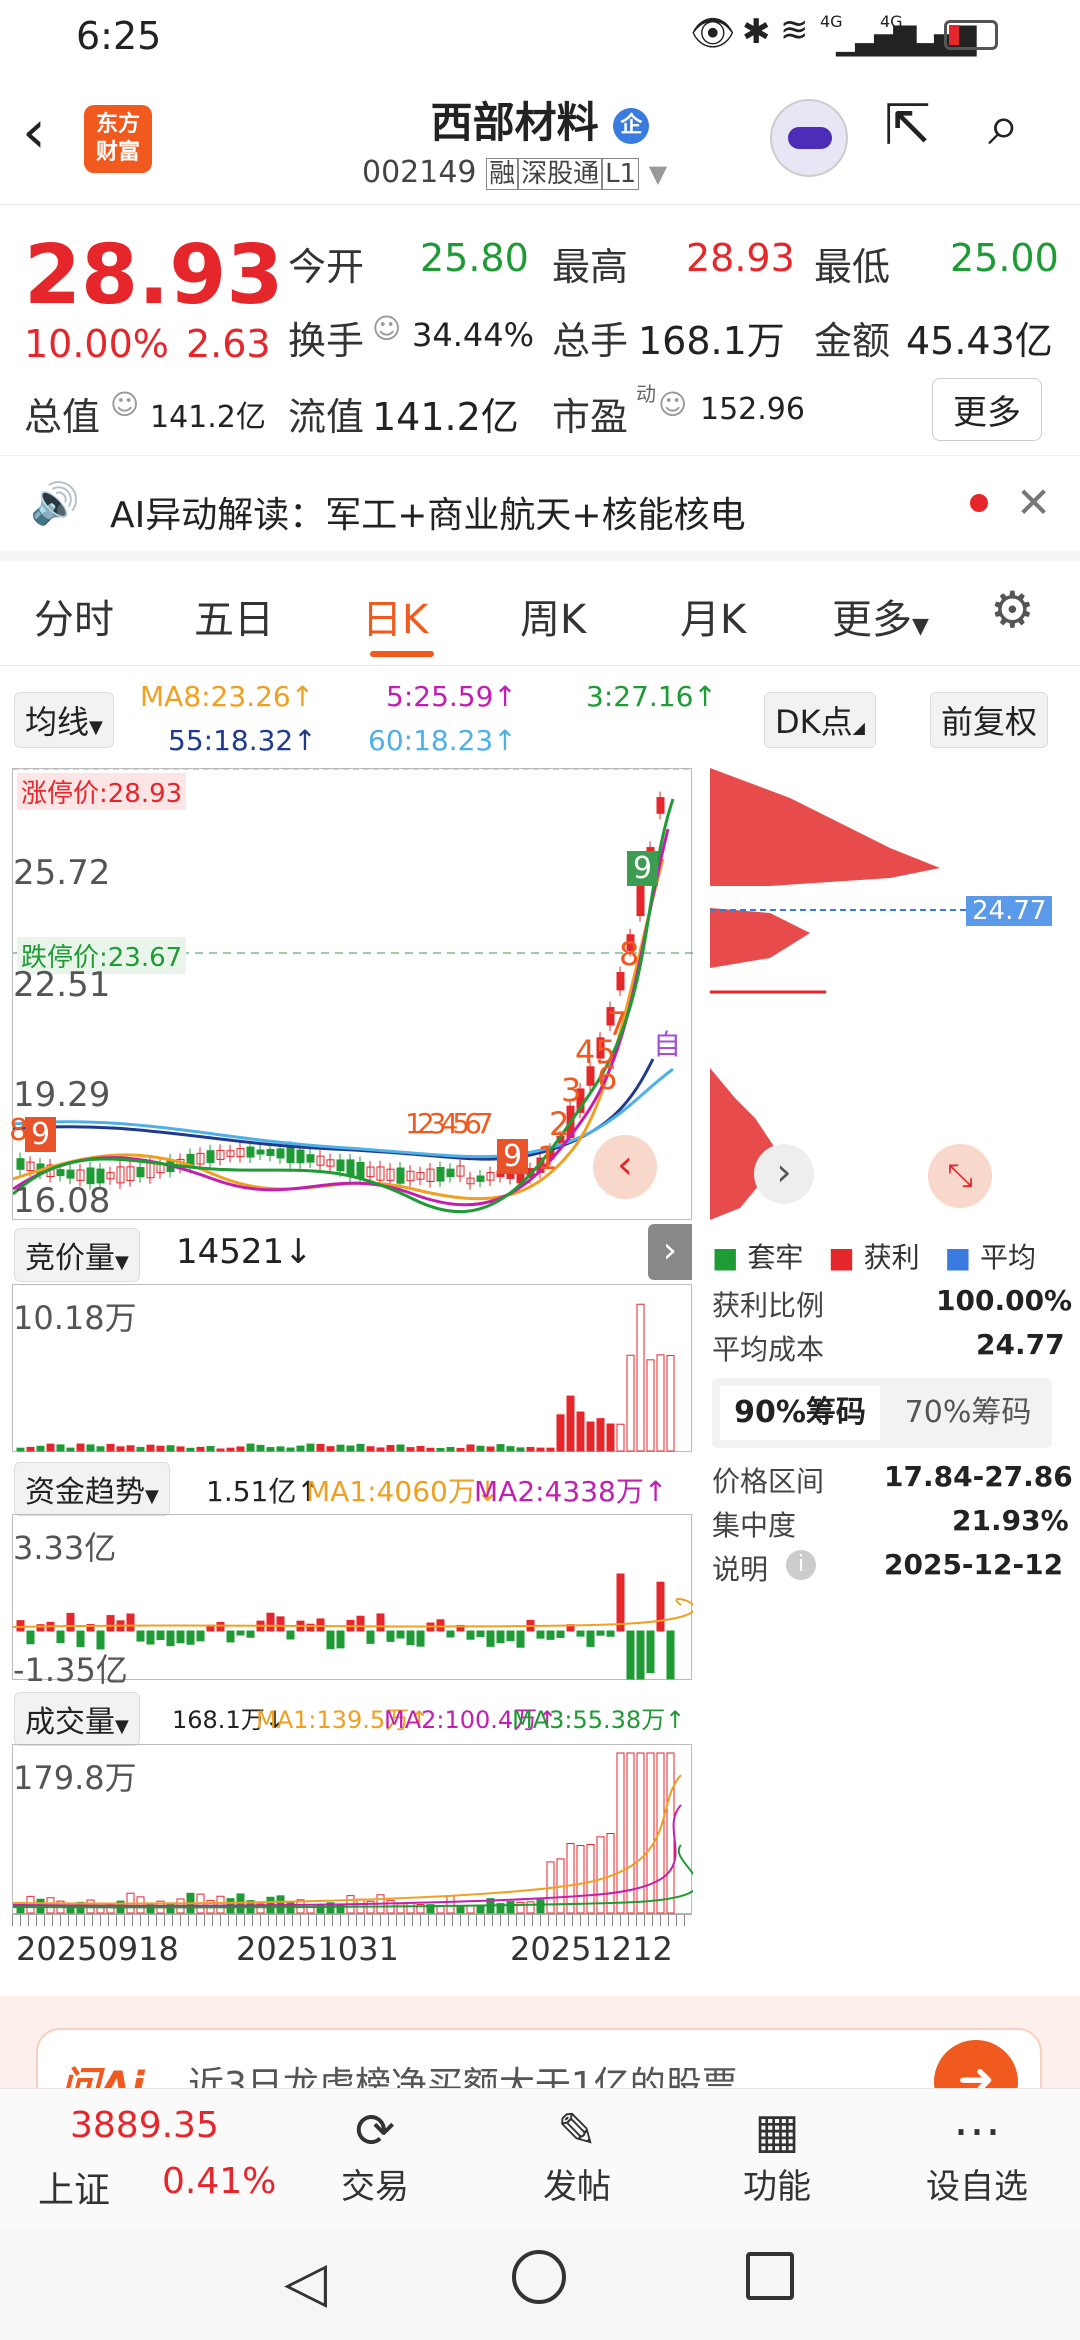  What do you see at coordinates (395, 616) in the screenshot?
I see `tab-daily-k: 日K` at bounding box center [395, 616].